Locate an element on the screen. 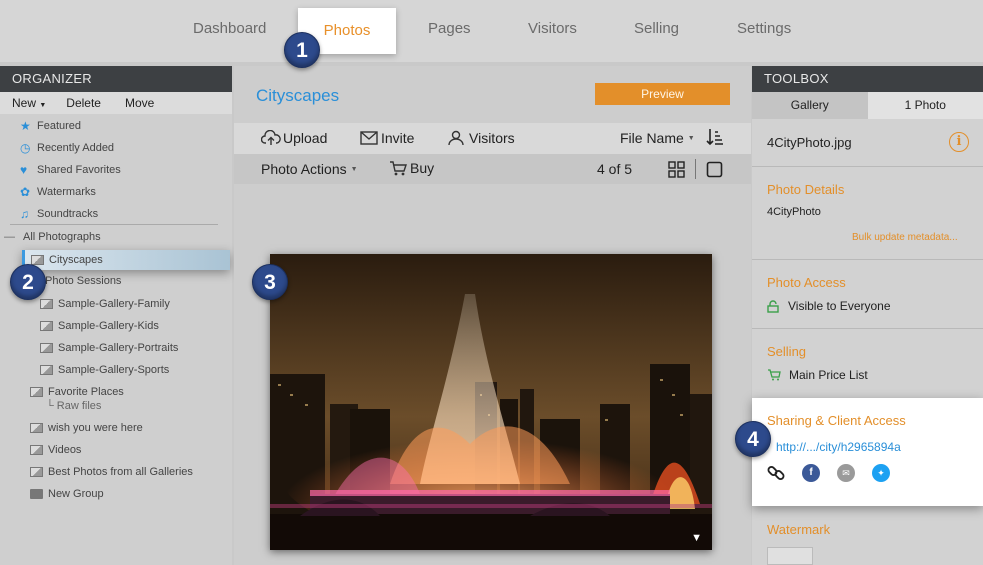 Image resolution: width=983 pixels, height=565 pixels. music-note-icon: ♫ is located at coordinates (24, 214).